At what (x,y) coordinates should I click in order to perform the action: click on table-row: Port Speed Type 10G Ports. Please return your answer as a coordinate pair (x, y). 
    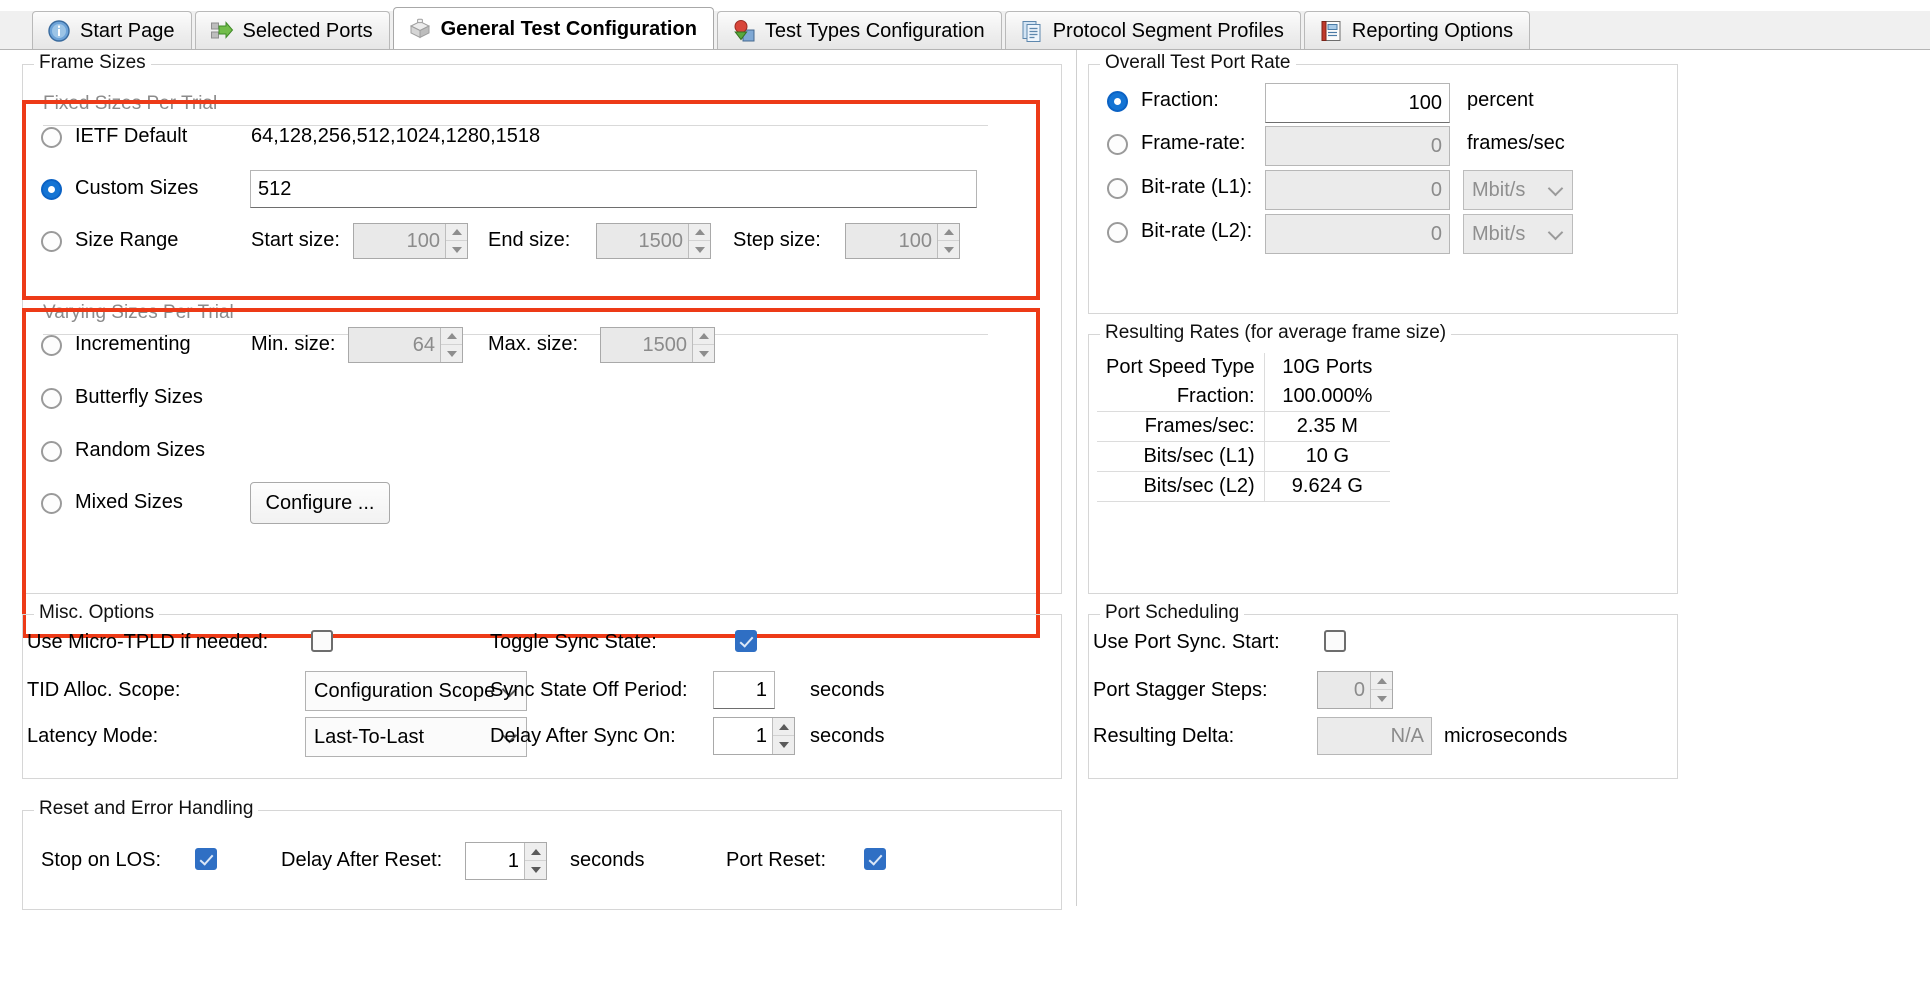
    Looking at the image, I should click on (1244, 367).